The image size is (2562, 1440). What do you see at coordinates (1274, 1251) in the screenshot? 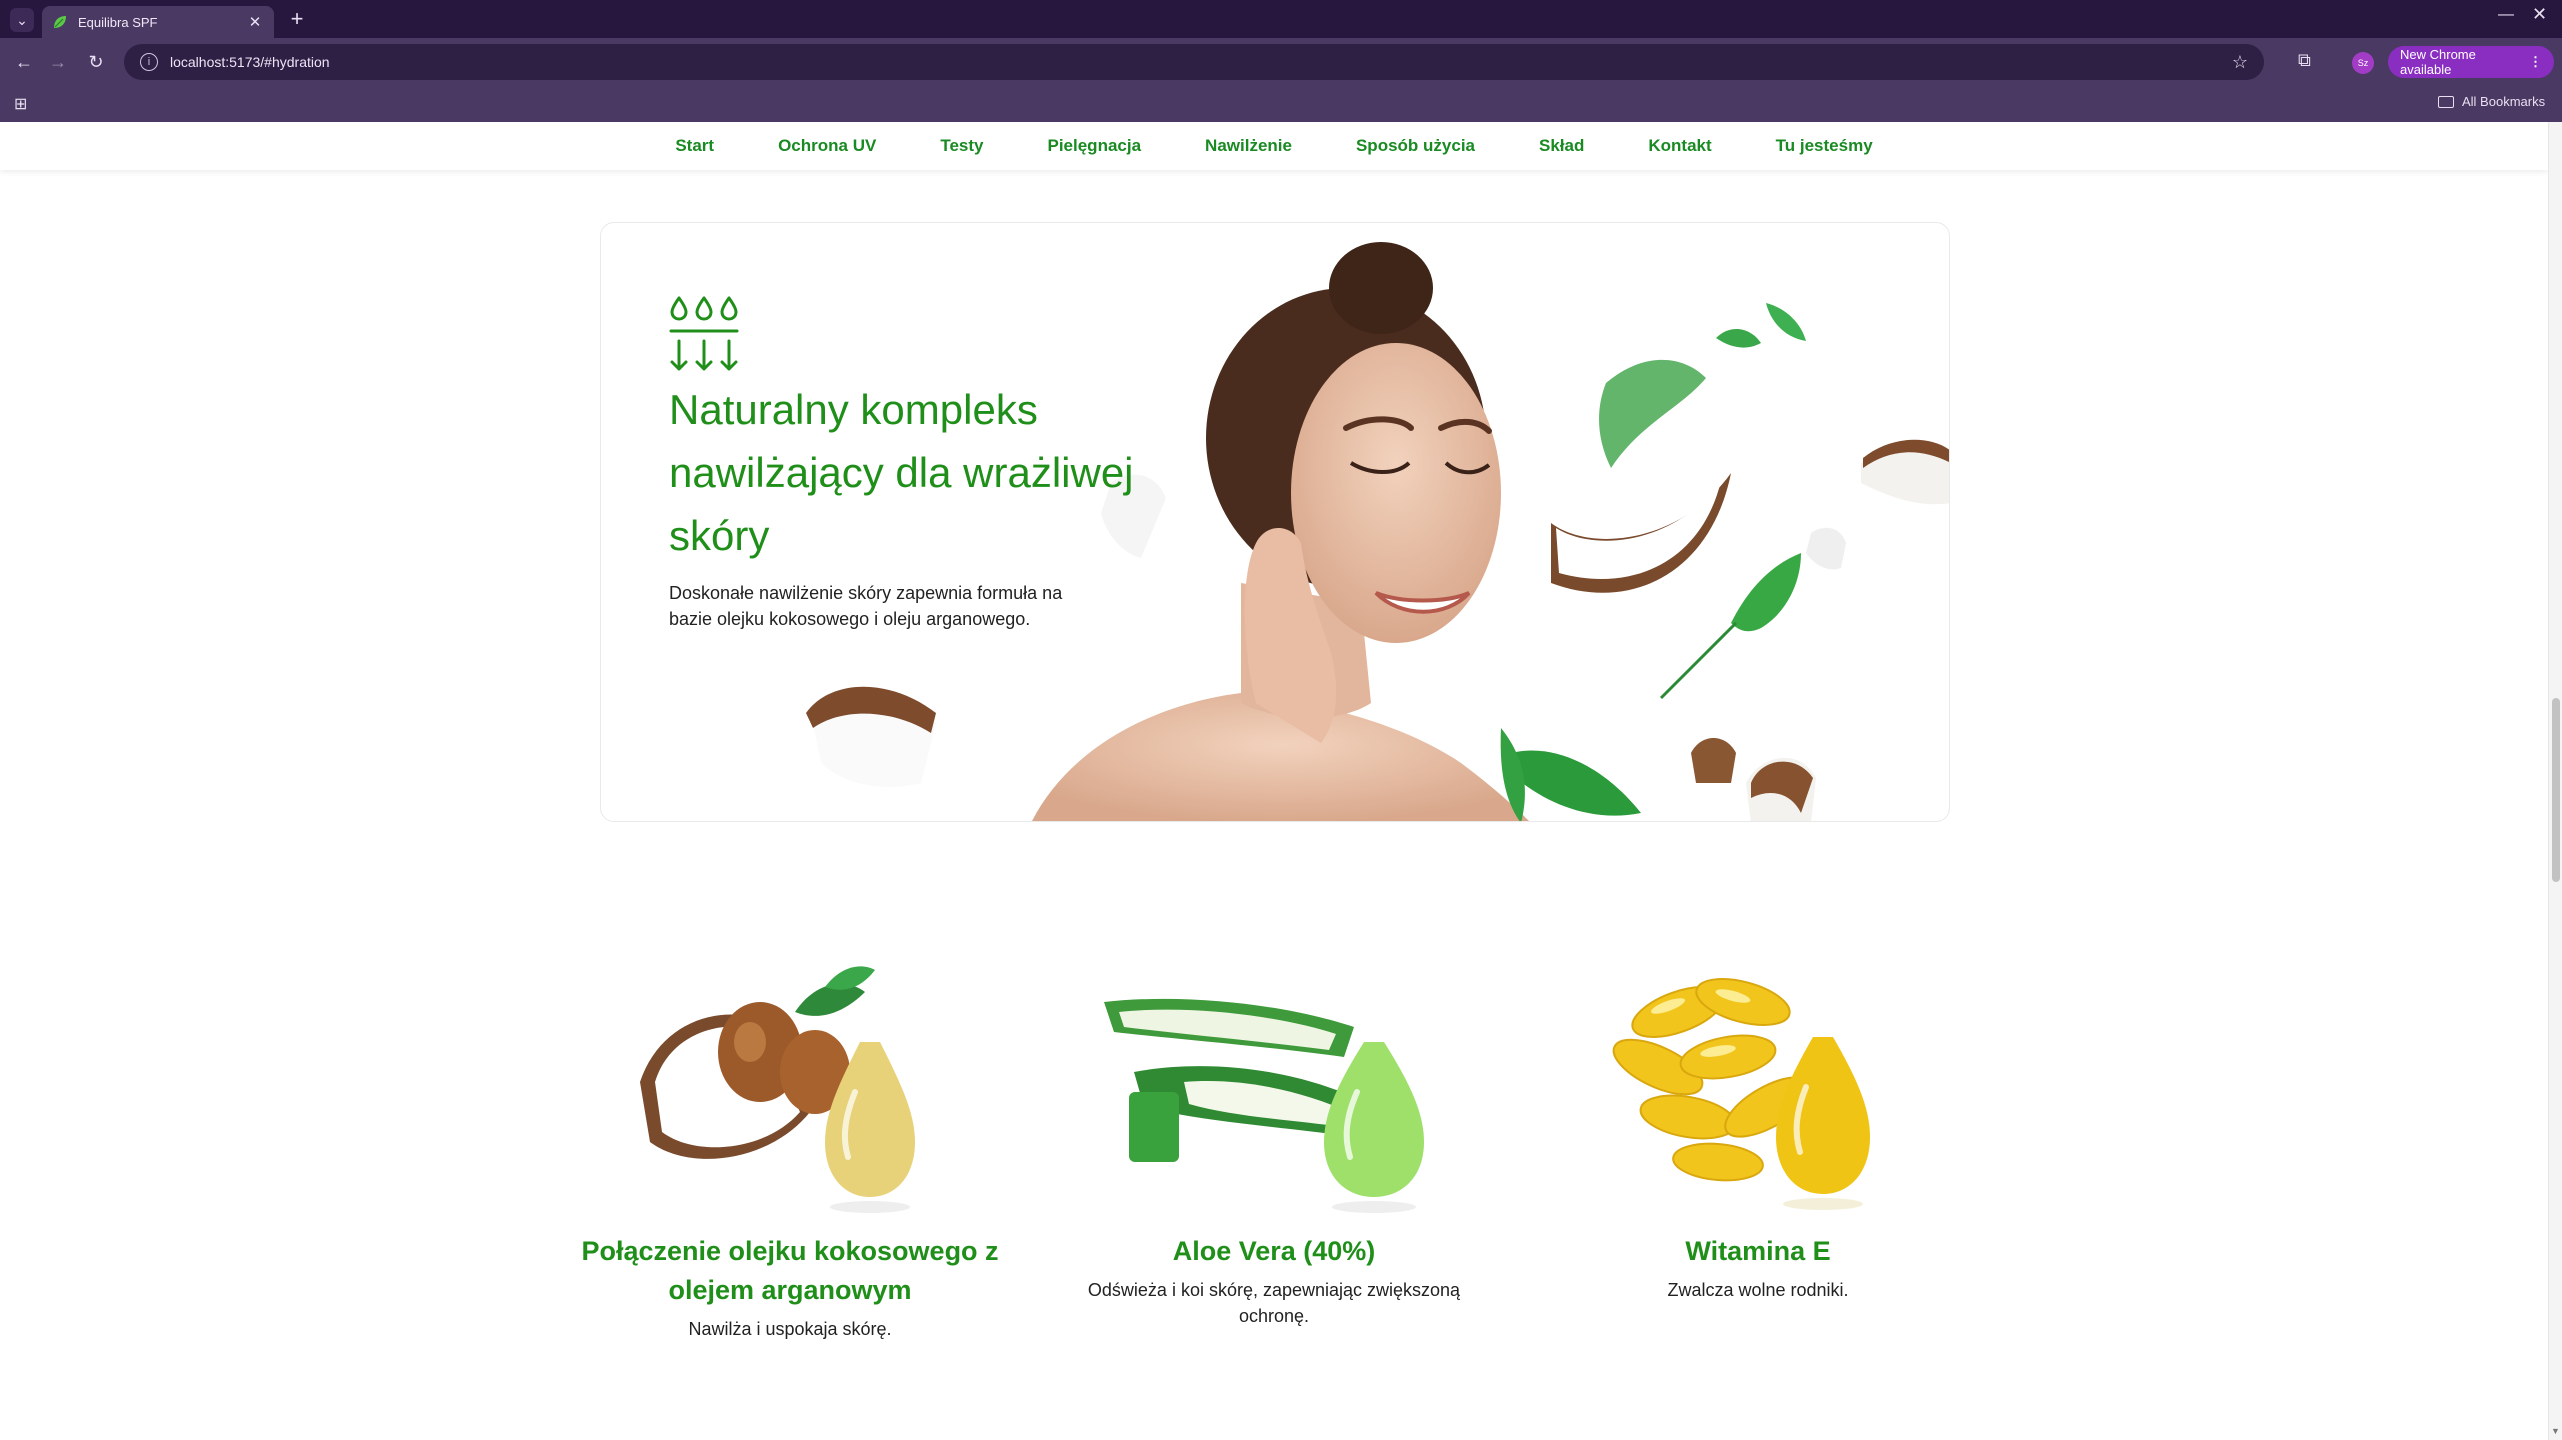
I see `feature-title: Aloe Vera (40%)` at bounding box center [1274, 1251].